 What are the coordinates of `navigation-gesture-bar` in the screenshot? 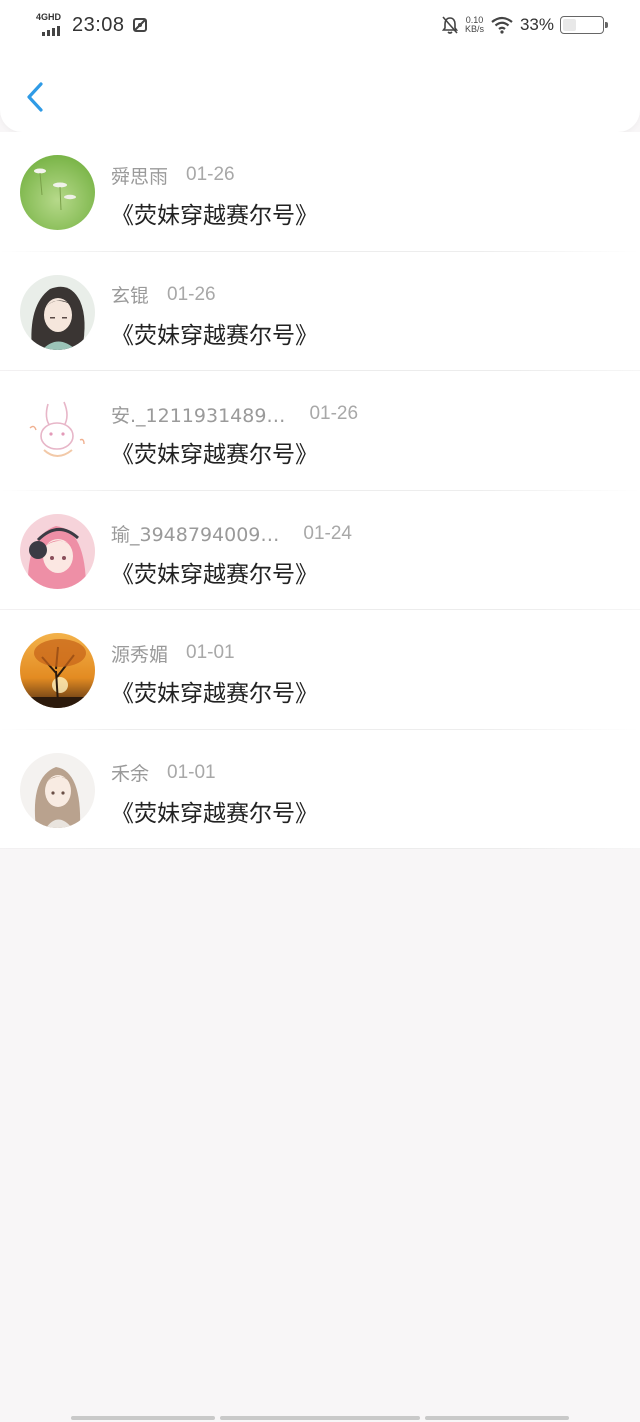 It's located at (320, 1418).